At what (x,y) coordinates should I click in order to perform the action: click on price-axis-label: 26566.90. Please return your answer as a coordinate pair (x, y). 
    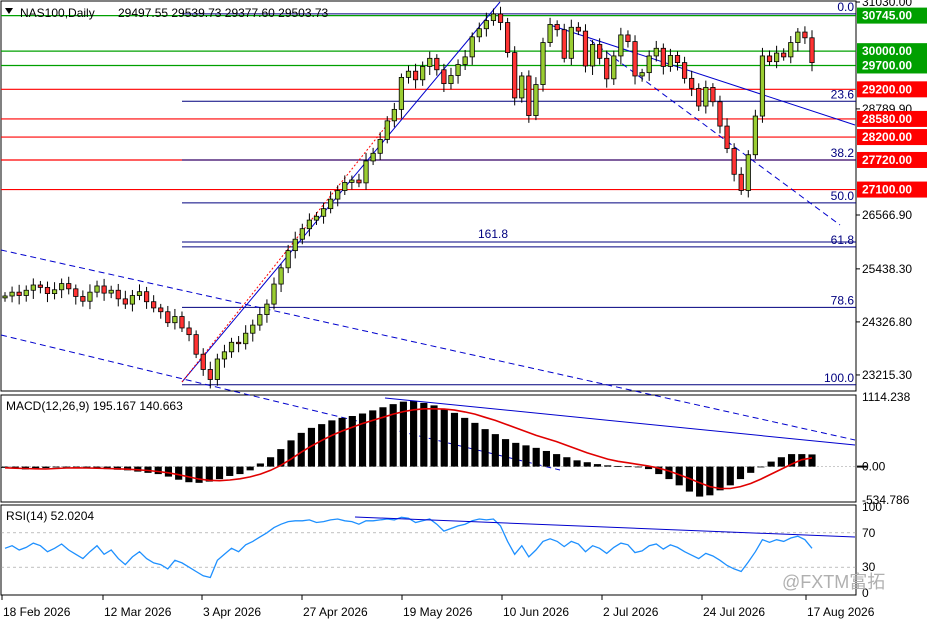
    Looking at the image, I should click on (887, 215).